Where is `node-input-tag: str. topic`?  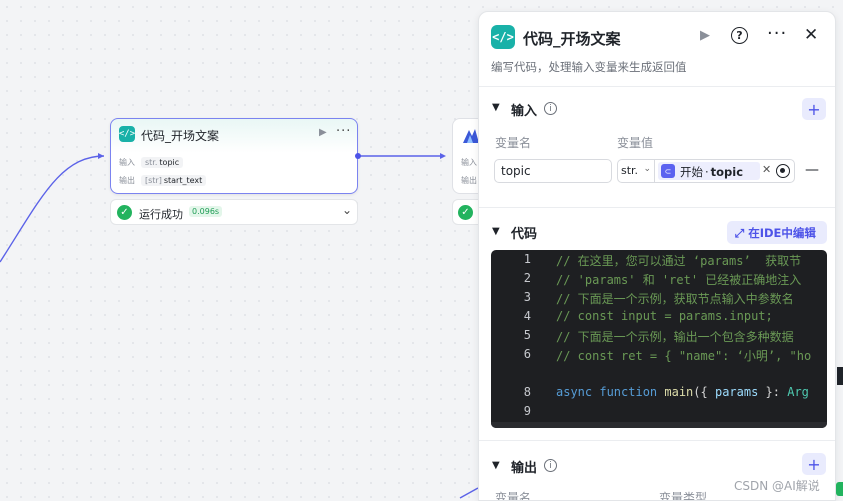 node-input-tag: str. topic is located at coordinates (162, 162).